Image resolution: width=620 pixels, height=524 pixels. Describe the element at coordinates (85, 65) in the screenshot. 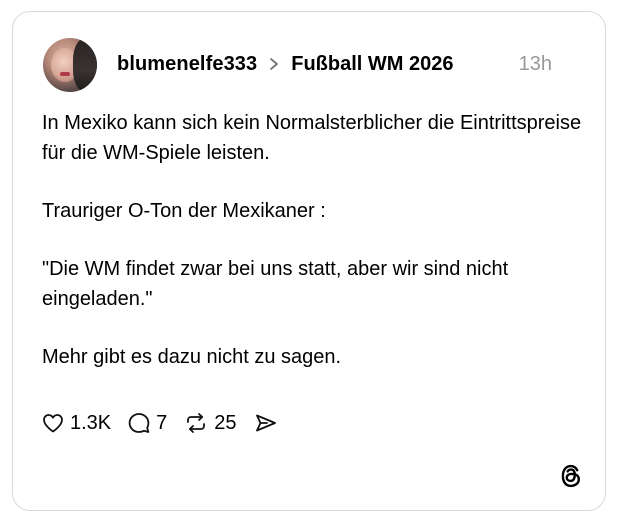

I see `avatar-hair` at that location.